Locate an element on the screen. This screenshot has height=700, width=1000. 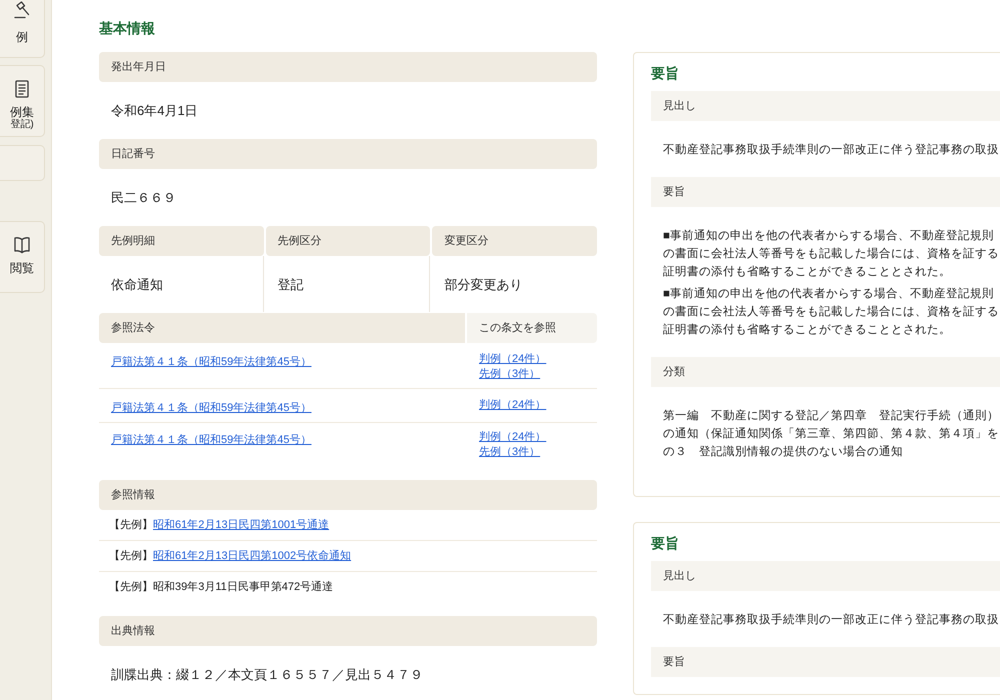
field-value: 民二６６９ is located at coordinates (143, 197).